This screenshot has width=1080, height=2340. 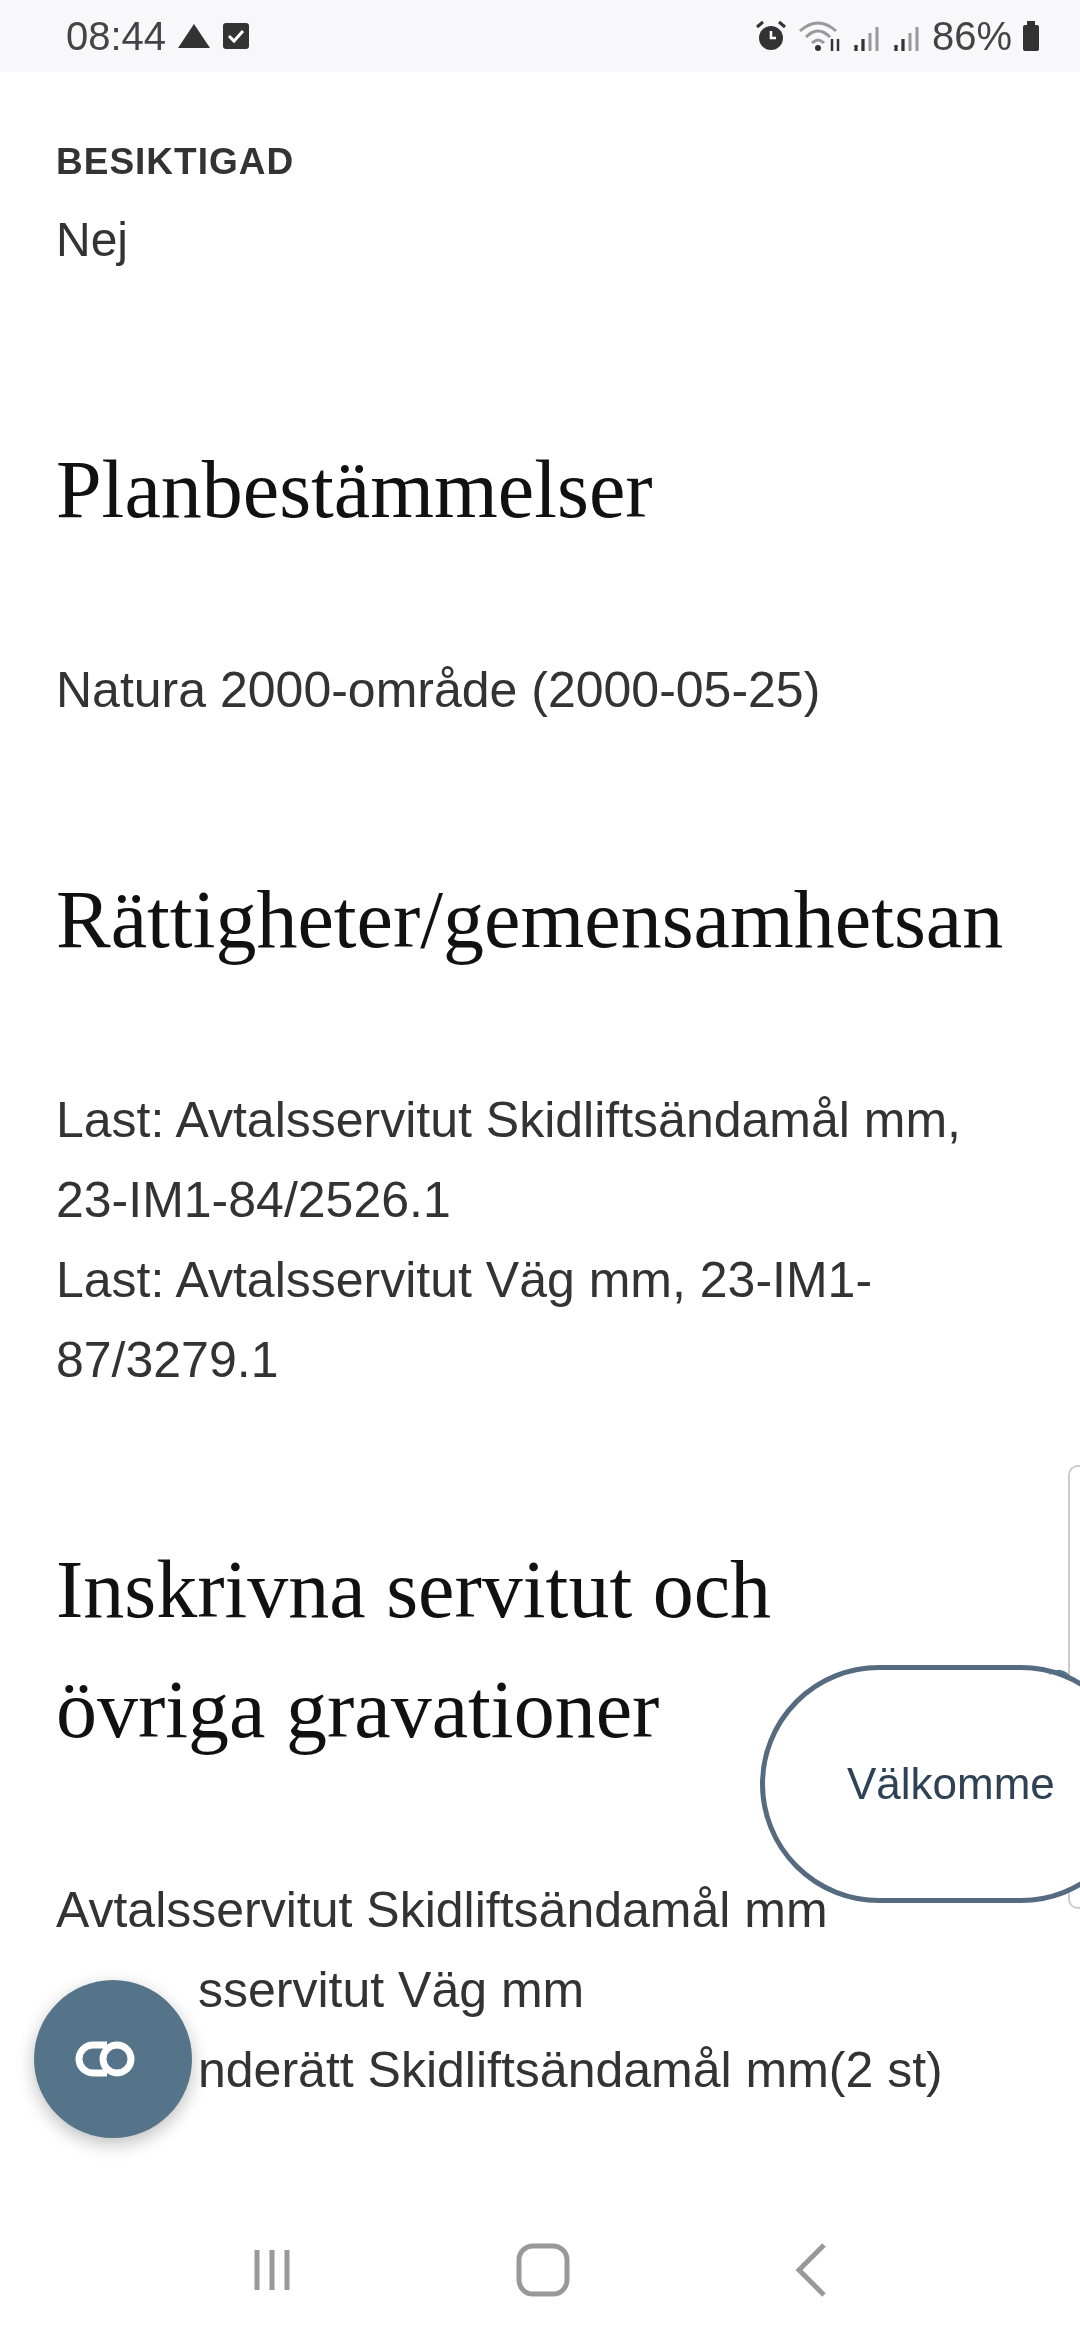 What do you see at coordinates (438, 690) in the screenshot?
I see `text-line: Natura 2000-område (2000-05-25)` at bounding box center [438, 690].